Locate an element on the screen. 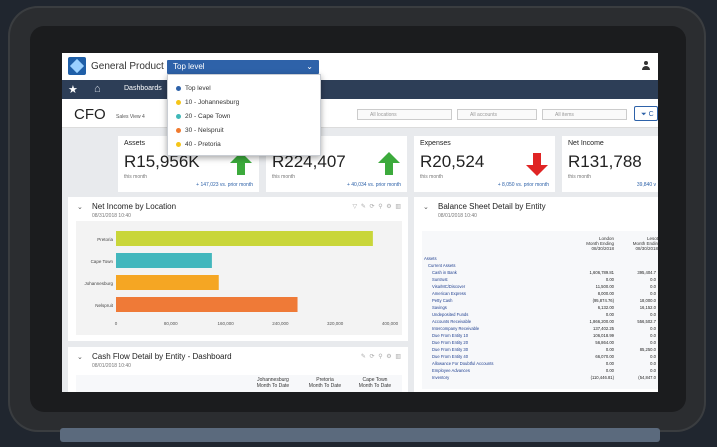  x-tick-label: 400,000 is located at coordinates (390, 323).